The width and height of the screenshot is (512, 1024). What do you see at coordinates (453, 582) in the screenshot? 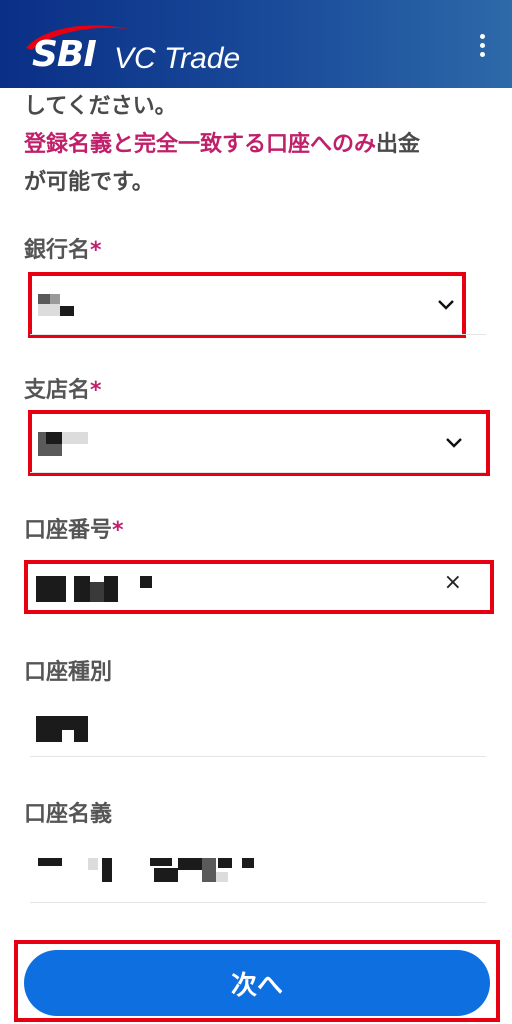
I see `clear-icon: ×` at bounding box center [453, 582].